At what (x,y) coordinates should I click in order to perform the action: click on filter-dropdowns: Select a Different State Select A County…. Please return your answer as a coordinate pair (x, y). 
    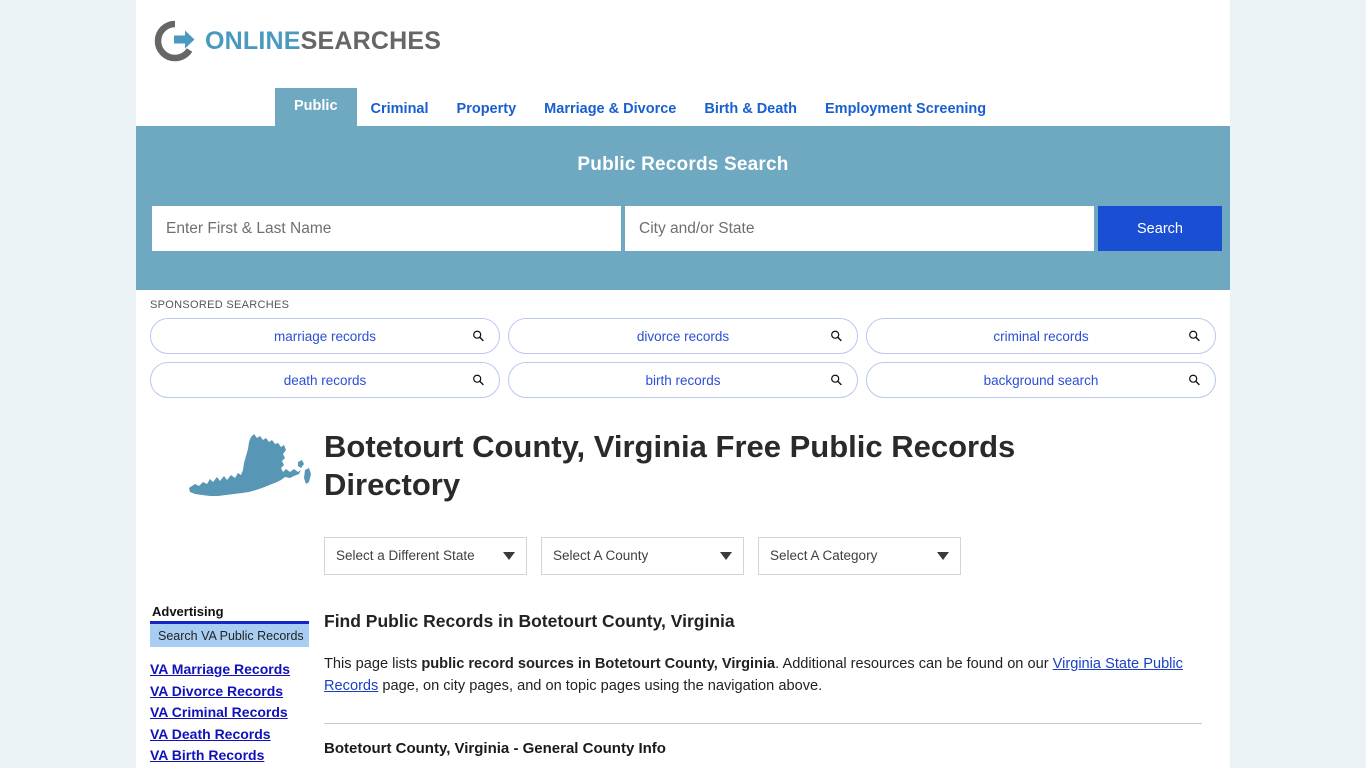
    Looking at the image, I should click on (770, 555).